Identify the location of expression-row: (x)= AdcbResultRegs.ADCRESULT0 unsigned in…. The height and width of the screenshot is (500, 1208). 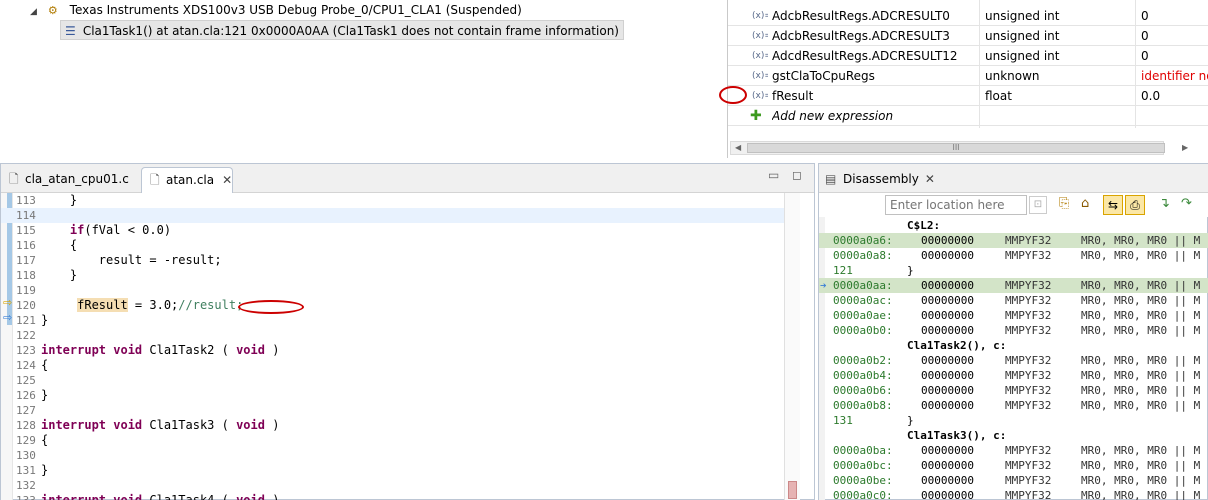
(968, 16).